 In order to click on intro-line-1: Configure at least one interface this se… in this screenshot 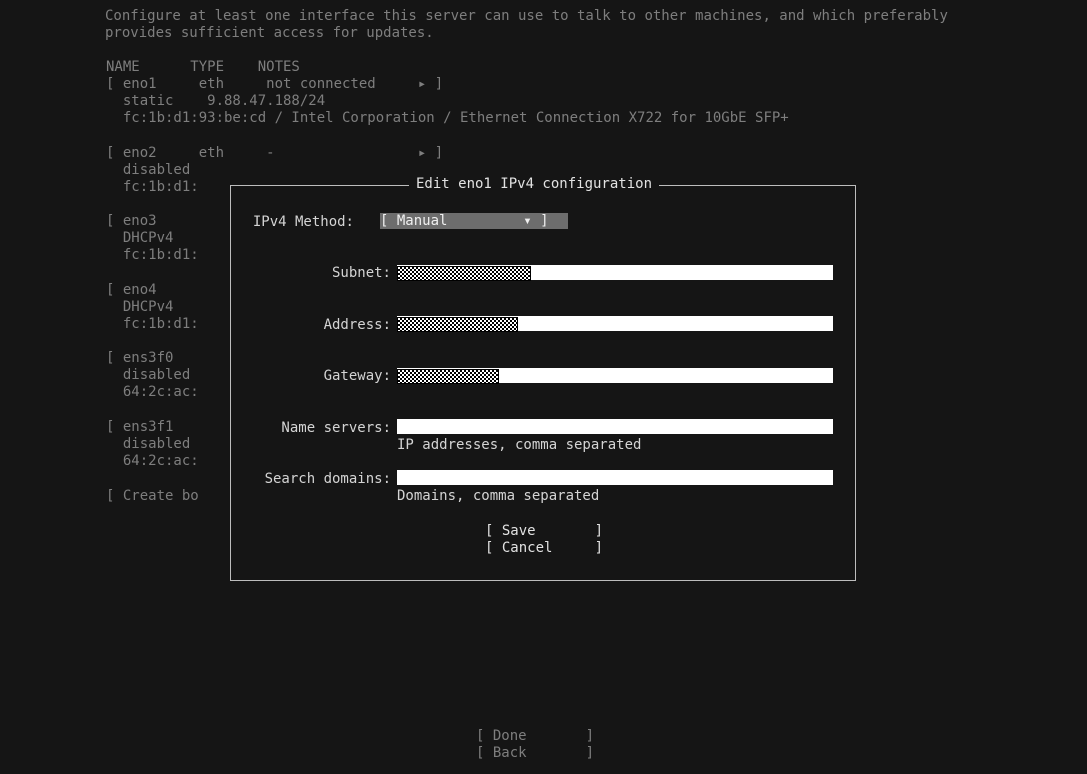, I will do `click(526, 16)`.